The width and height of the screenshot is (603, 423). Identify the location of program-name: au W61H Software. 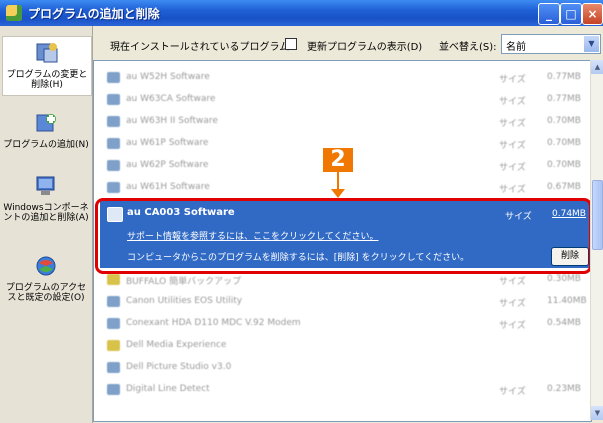
(168, 187).